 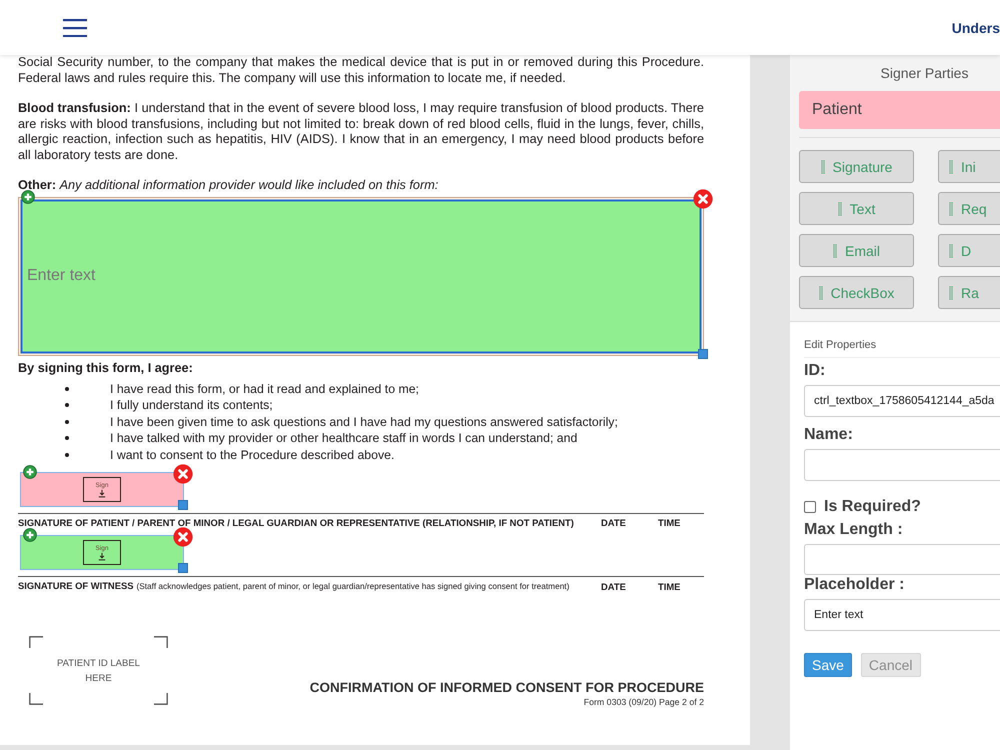 What do you see at coordinates (361, 132) in the screenshot?
I see `paragraph: Blood transfusion: I understand that in the event of severe blood loss, I may require transfusion of blood products. There are risks with blood transfusions, including but not limited to: break down of red blood cells, fluid in the lungs, fever, chills, allergic reaction, infection such as hepatitis, HIV (AIDS). I know that in an emergency, I may need blood products before all laboratory tests are done.` at bounding box center [361, 132].